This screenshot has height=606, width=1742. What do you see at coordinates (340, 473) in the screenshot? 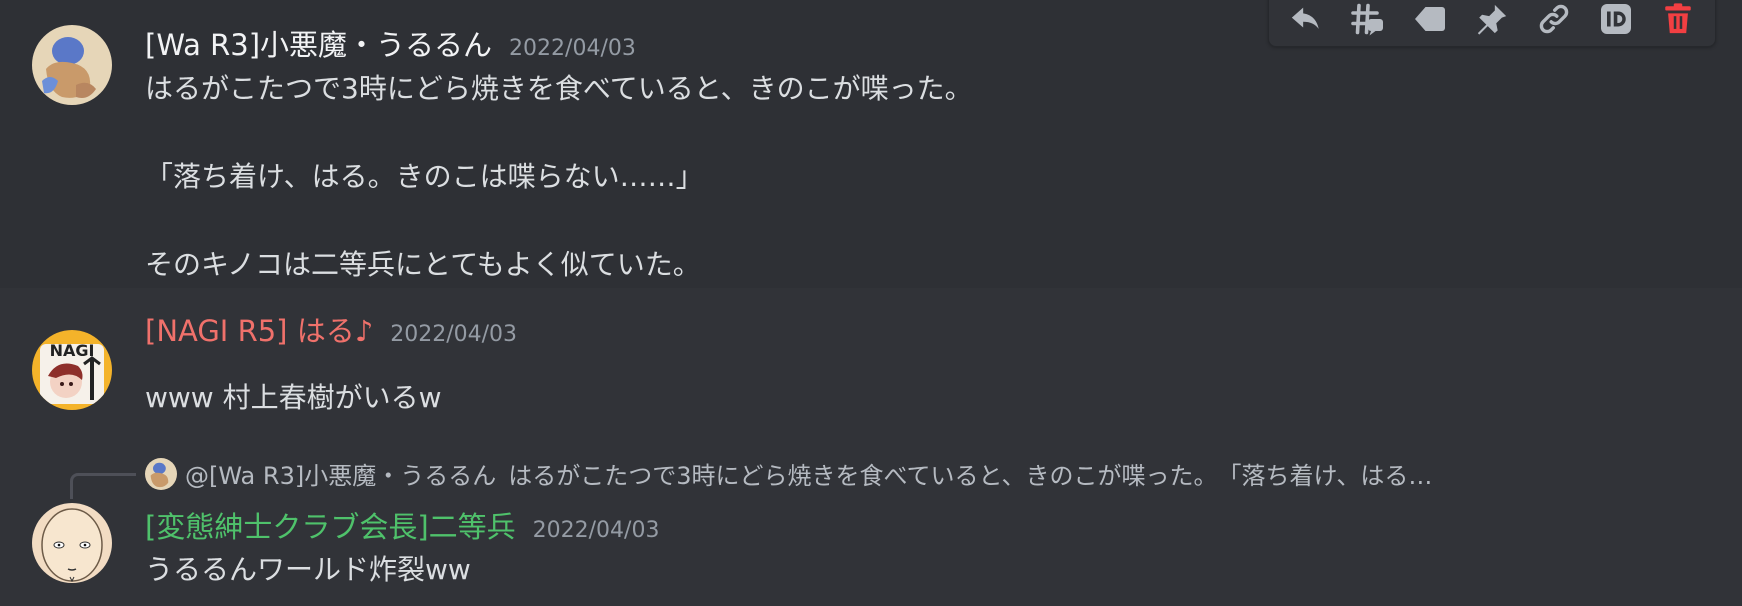
I see `reply-author: @[Wa R3]小悪魔・うるるん` at bounding box center [340, 473].